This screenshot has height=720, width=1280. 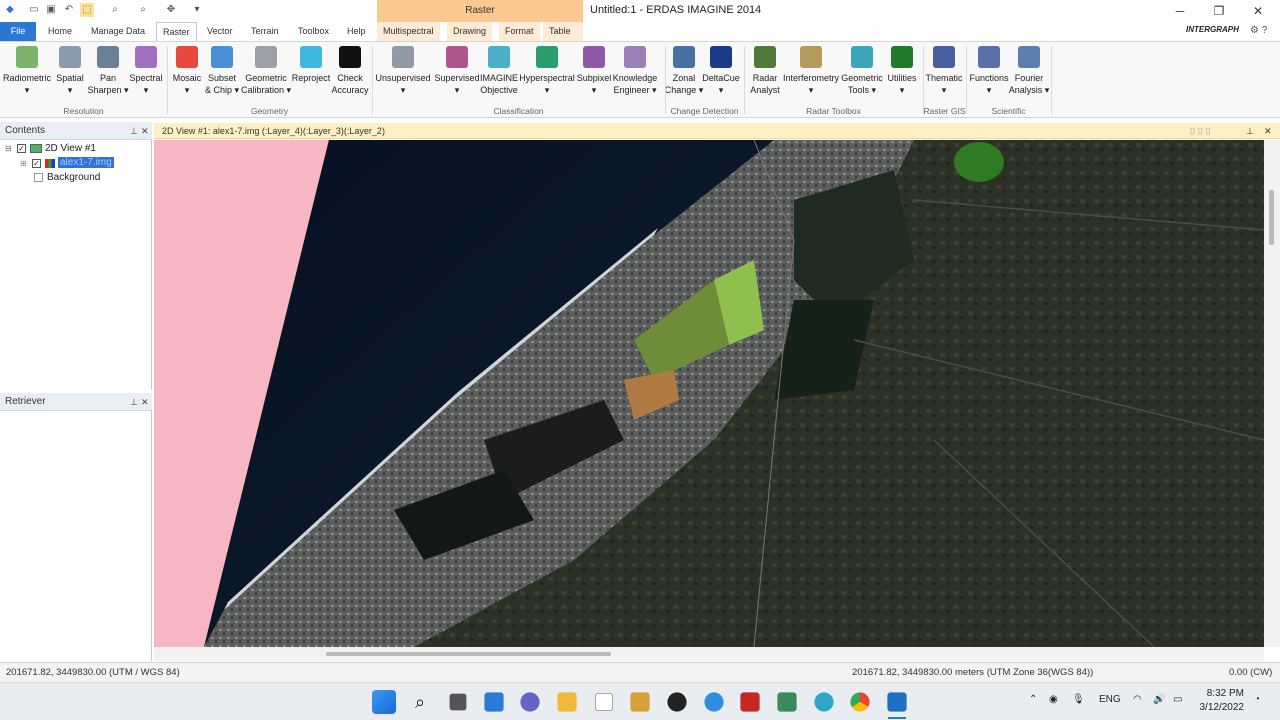 I want to click on fourier-analysis-icon, so click(x=1029, y=57).